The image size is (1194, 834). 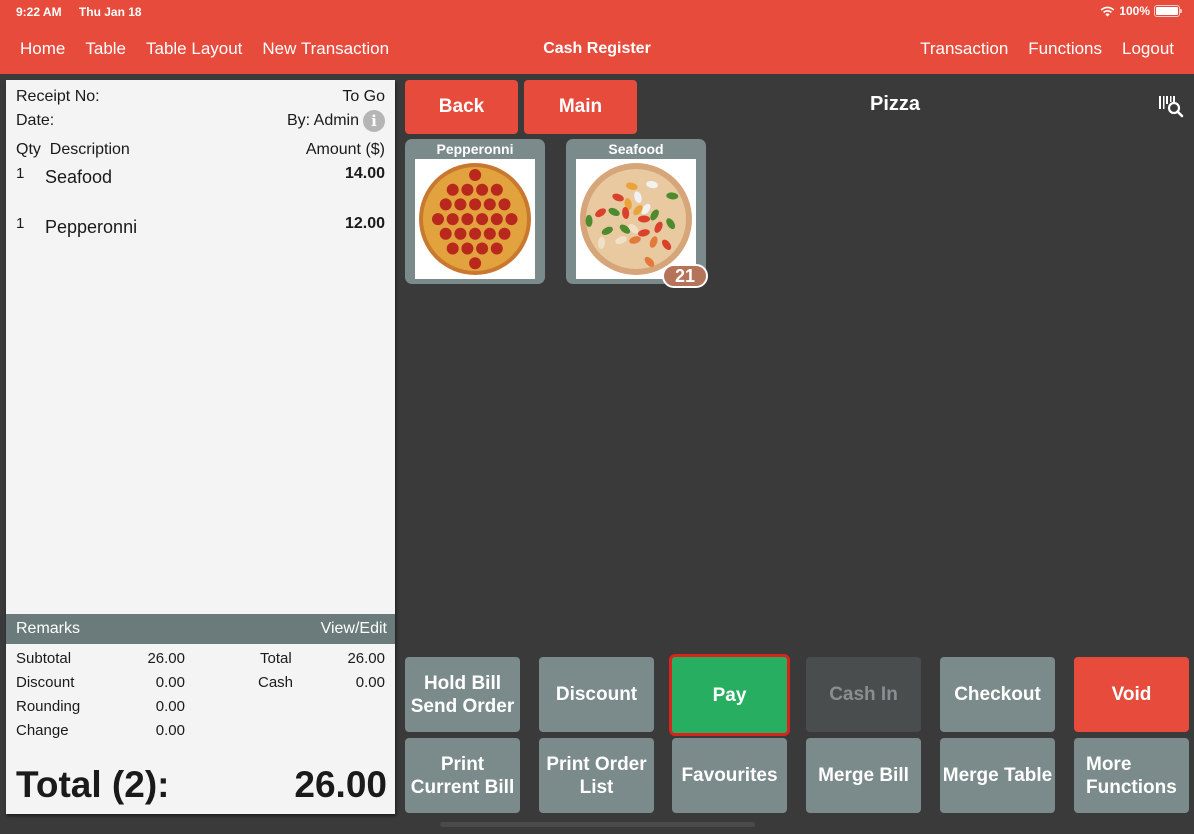 What do you see at coordinates (42, 730) in the screenshot?
I see `change-label: Change` at bounding box center [42, 730].